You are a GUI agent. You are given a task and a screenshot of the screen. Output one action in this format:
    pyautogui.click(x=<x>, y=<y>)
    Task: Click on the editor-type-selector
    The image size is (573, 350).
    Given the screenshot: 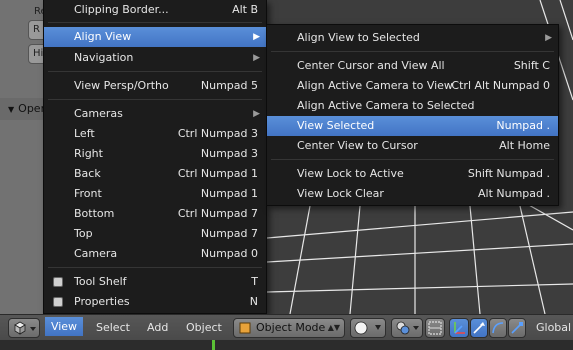 What is the action you would take?
    pyautogui.click(x=24, y=328)
    